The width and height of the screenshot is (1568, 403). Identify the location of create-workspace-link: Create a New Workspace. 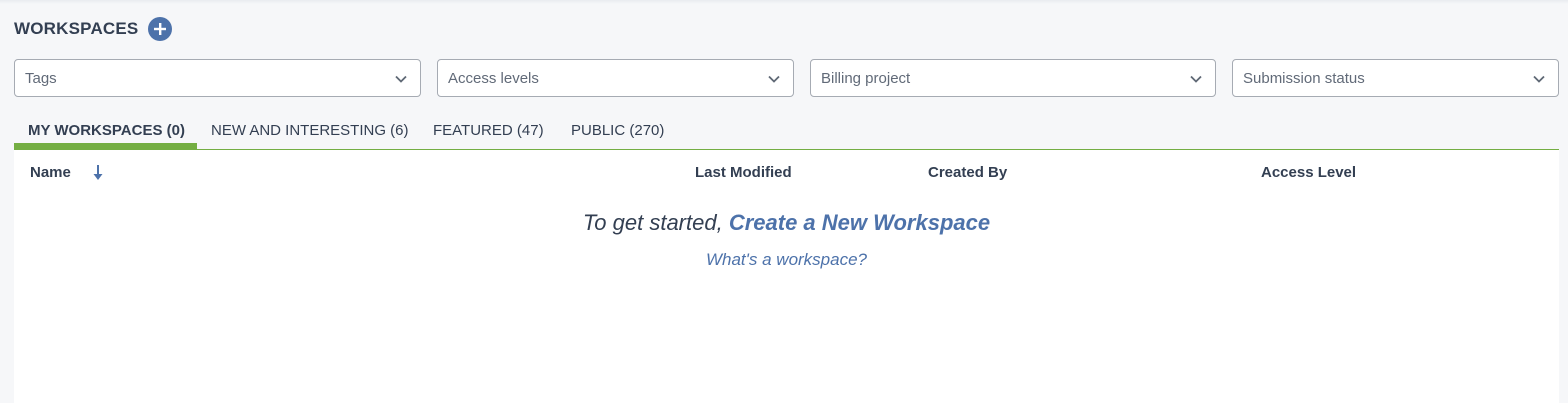
(859, 222).